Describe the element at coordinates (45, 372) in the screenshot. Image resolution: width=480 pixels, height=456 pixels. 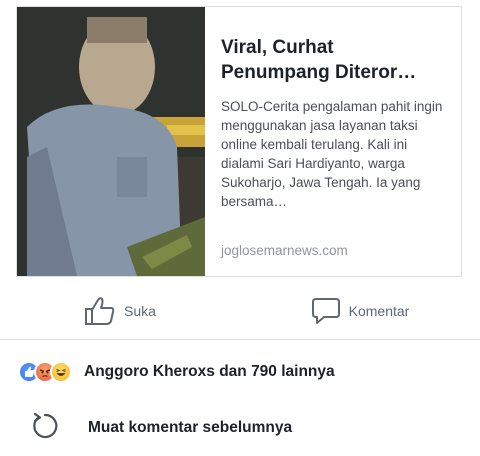
I see `reaction-icons` at that location.